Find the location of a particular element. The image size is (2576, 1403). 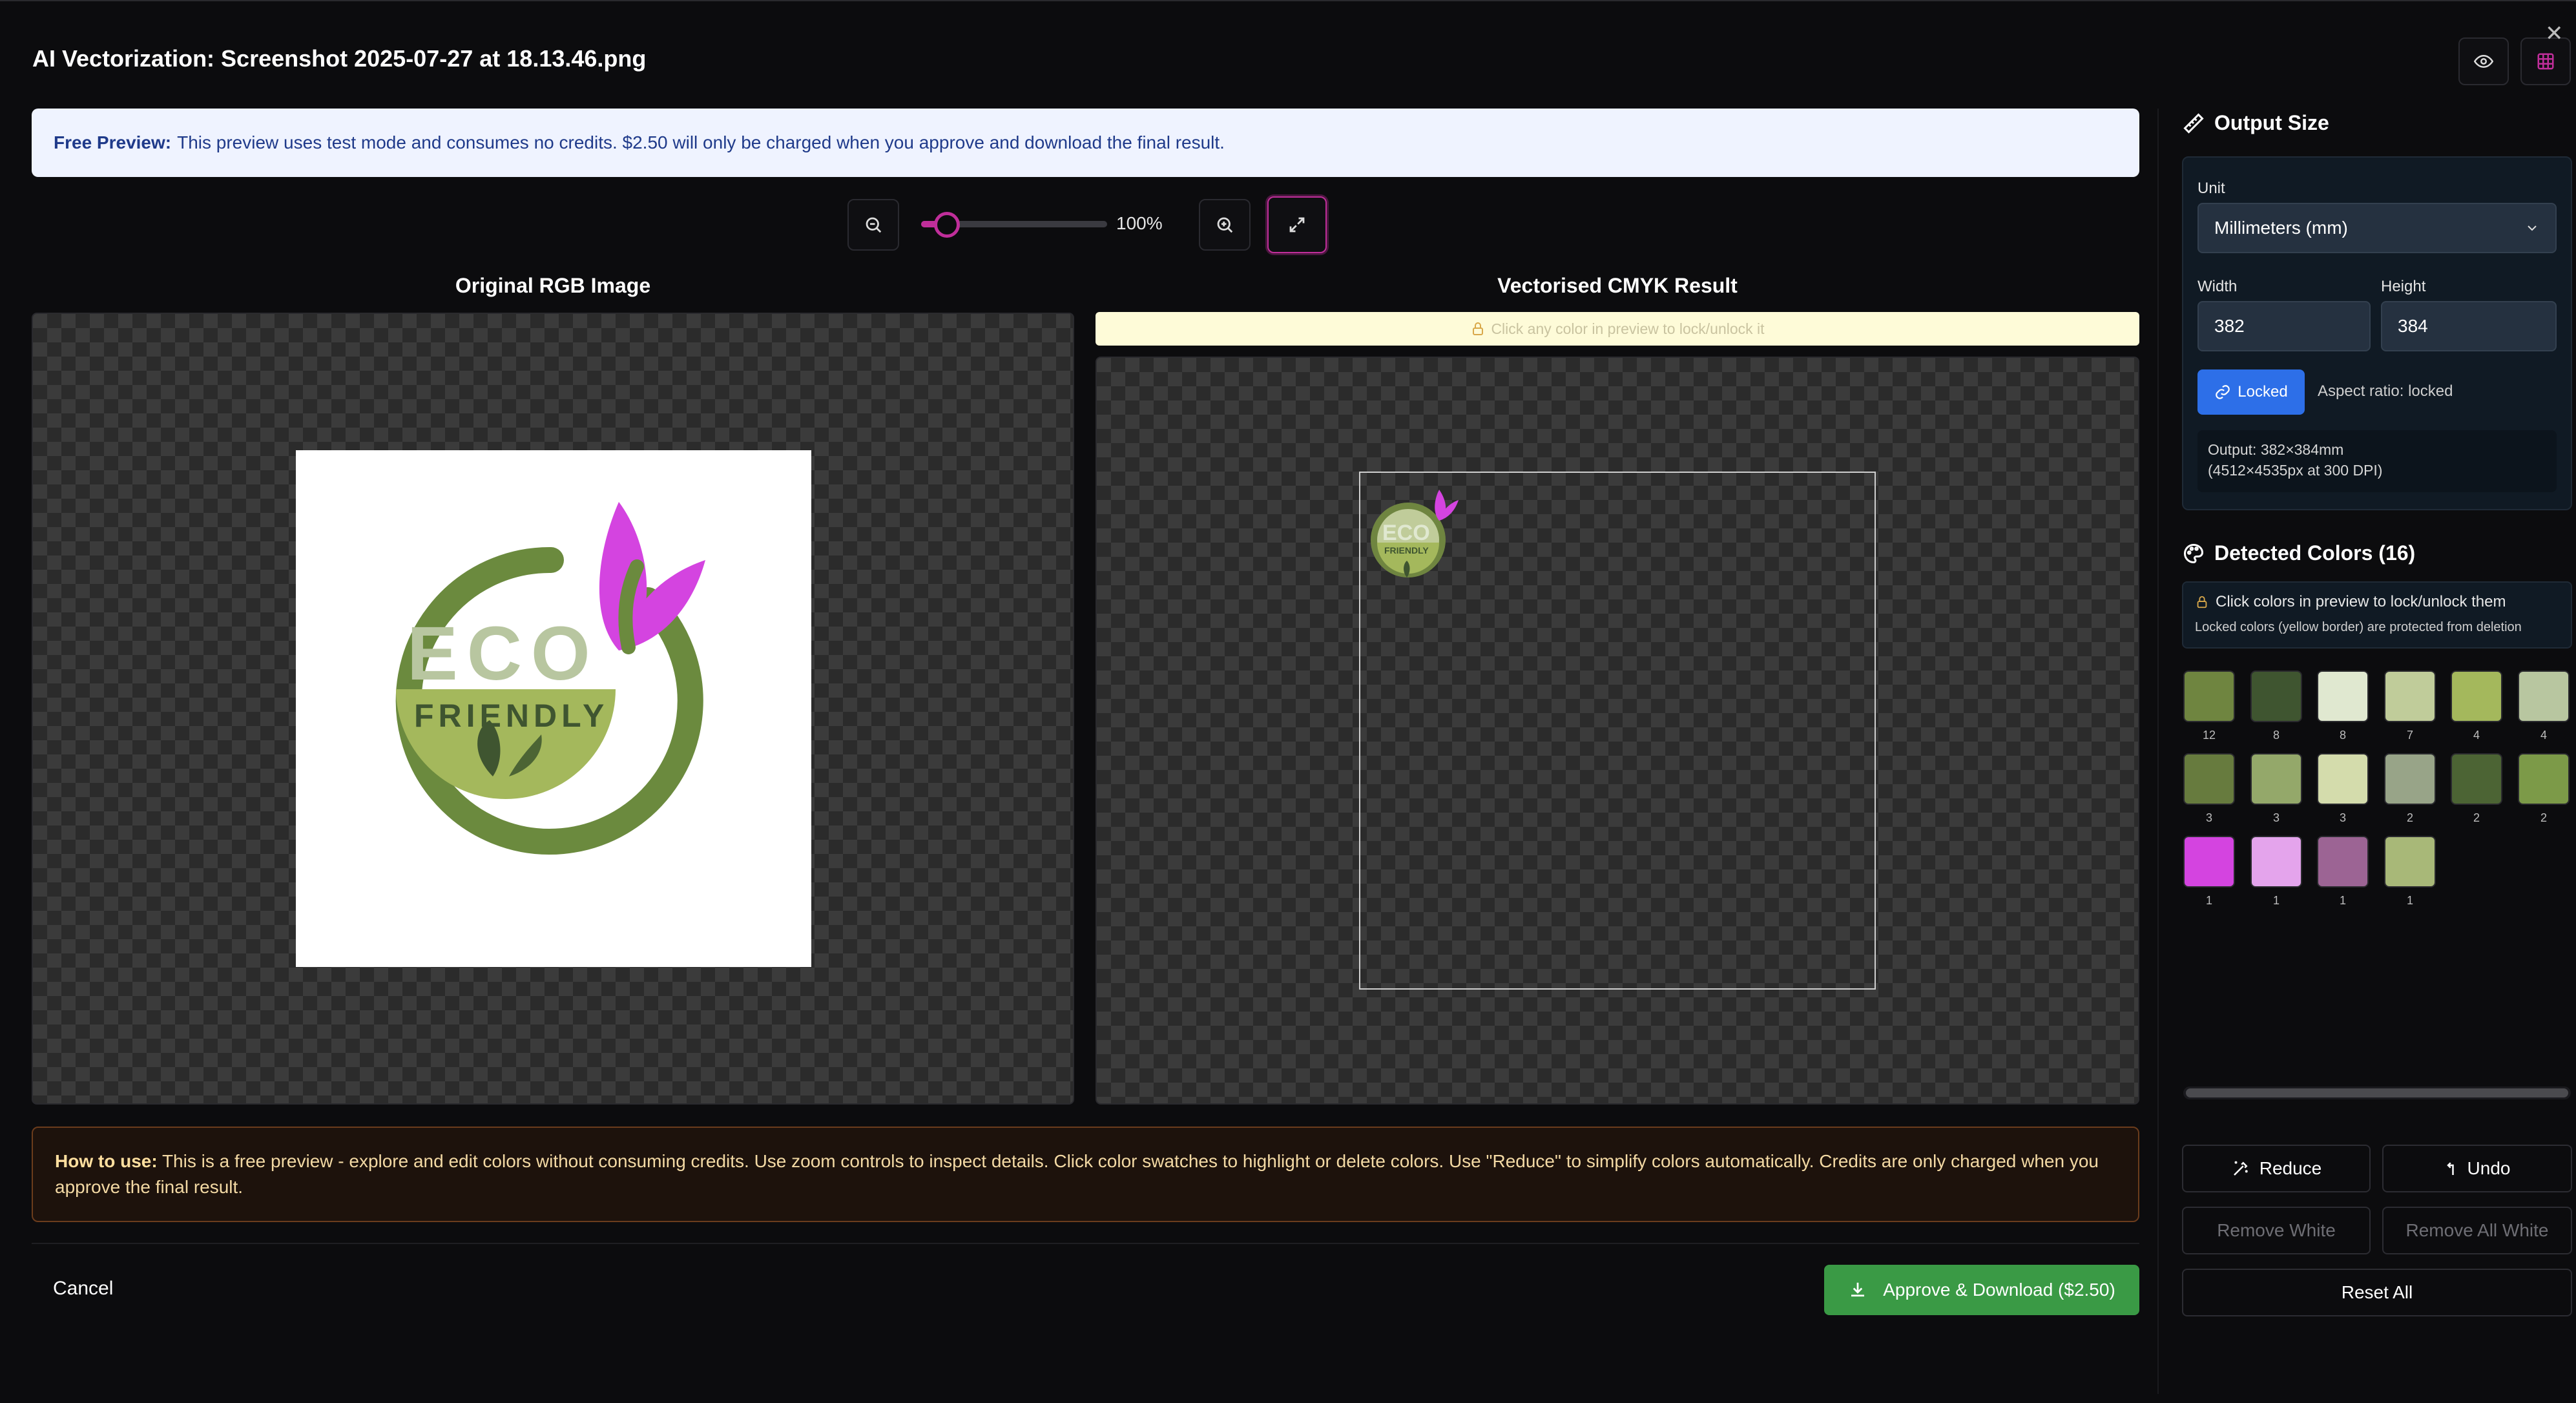

original-image: ECO FRIENDLY is located at coordinates (553, 709).